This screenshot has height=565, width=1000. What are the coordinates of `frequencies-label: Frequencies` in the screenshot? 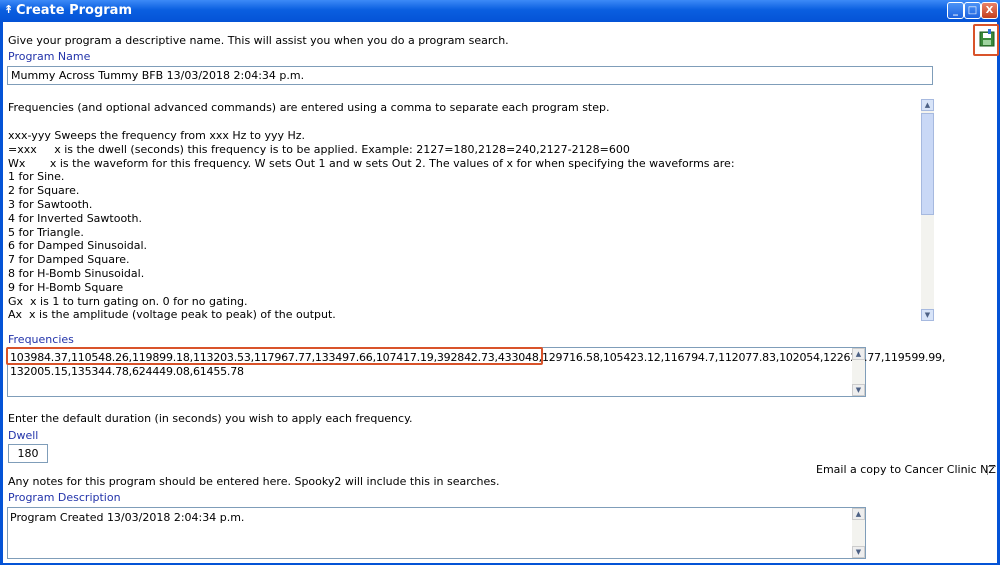 It's located at (41, 339).